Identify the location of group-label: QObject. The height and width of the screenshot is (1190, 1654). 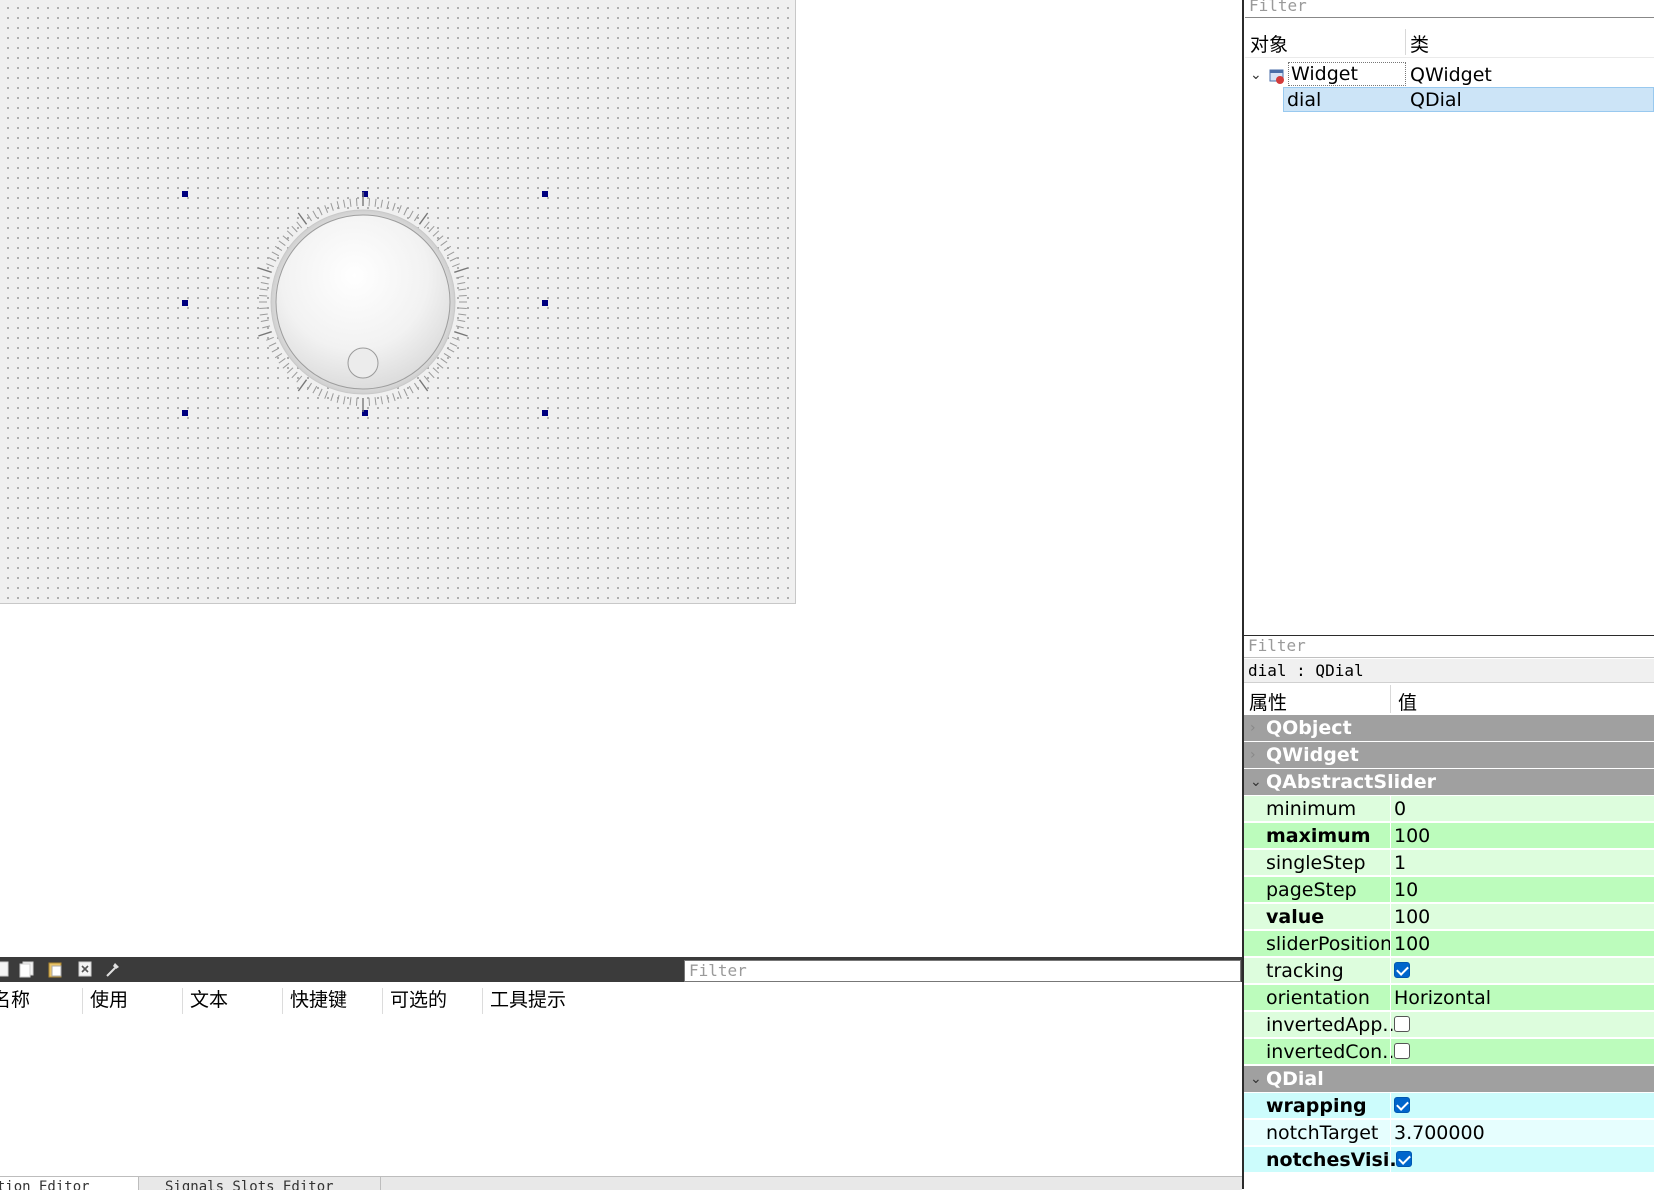
(1309, 728).